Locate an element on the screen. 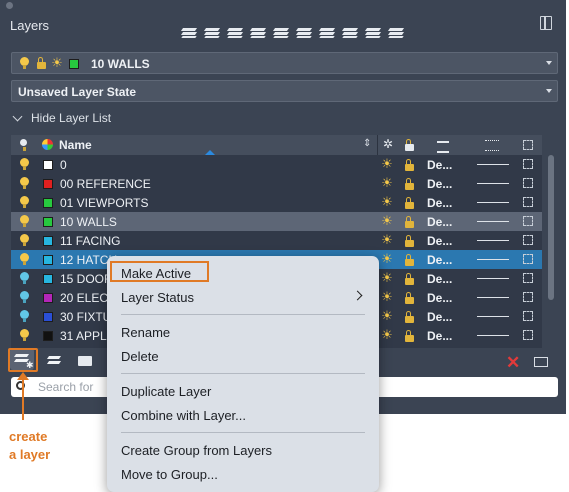 This screenshot has height=492, width=569. freeze-column-icon: ✲ is located at coordinates (388, 144).